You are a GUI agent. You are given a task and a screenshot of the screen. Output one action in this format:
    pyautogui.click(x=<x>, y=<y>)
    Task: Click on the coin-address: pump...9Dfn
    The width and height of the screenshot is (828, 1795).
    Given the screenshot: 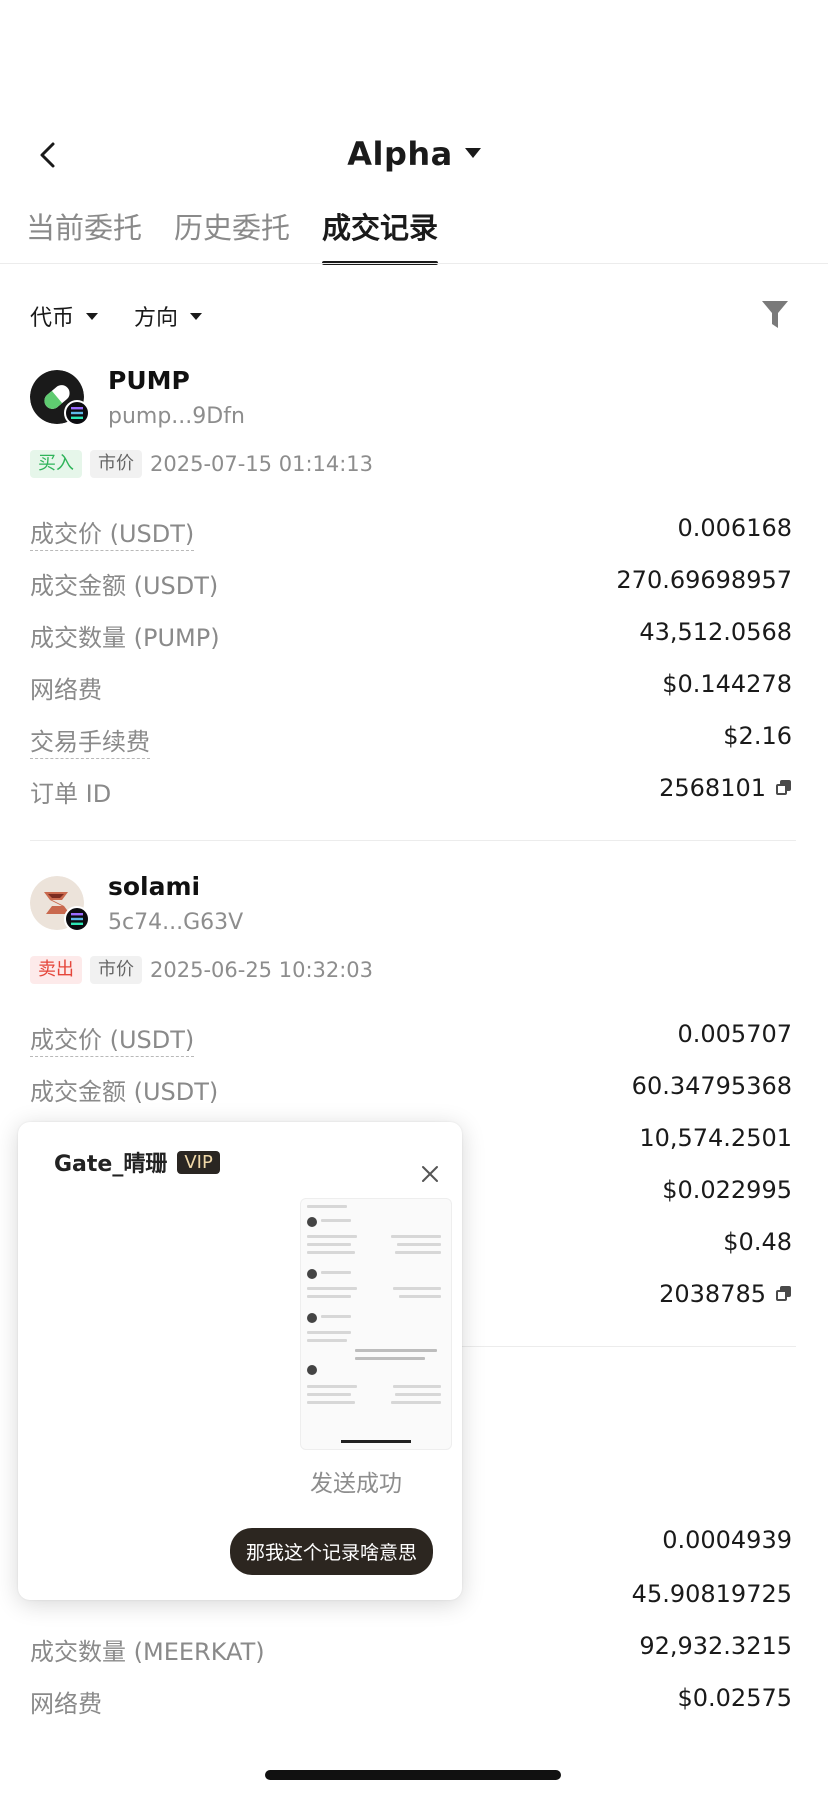 What is the action you would take?
    pyautogui.click(x=176, y=416)
    